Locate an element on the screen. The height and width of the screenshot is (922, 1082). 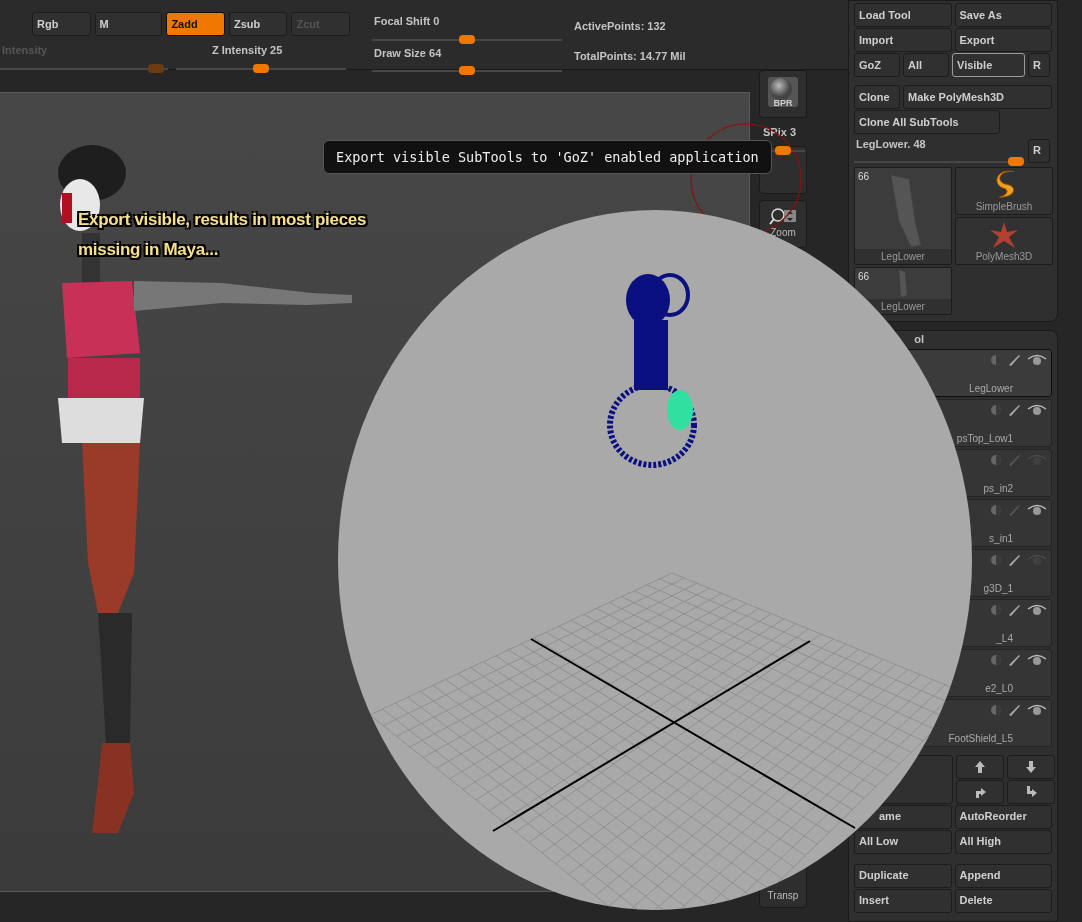
tool-name: SimpleBrush is located at coordinates (1004, 206).